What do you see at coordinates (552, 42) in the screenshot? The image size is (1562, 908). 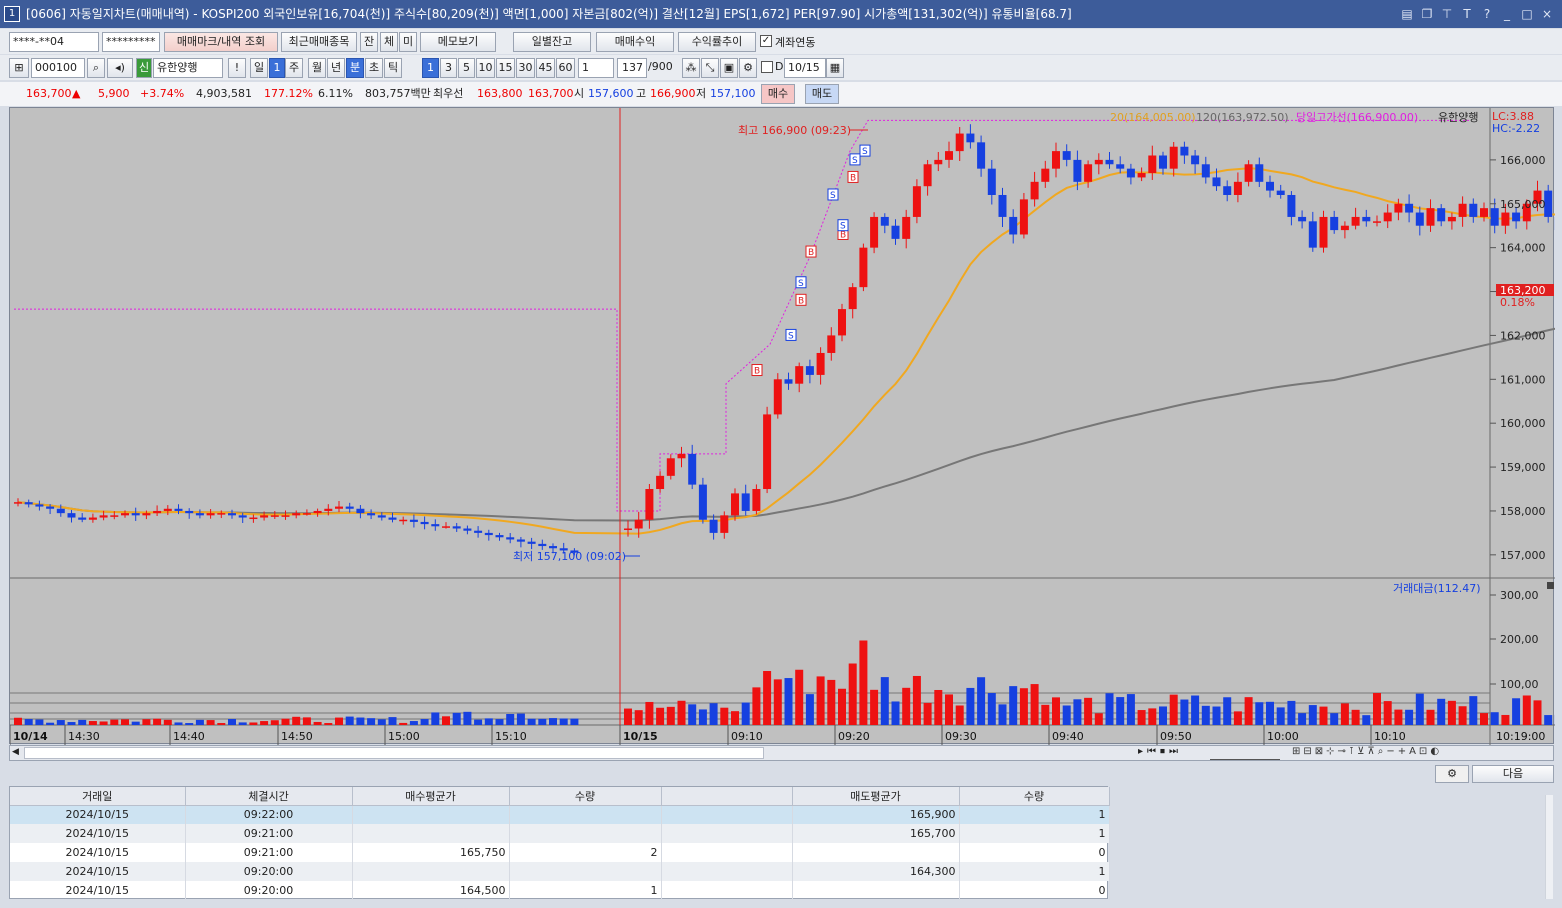 I see `daily-balance-button: 일별잔고` at bounding box center [552, 42].